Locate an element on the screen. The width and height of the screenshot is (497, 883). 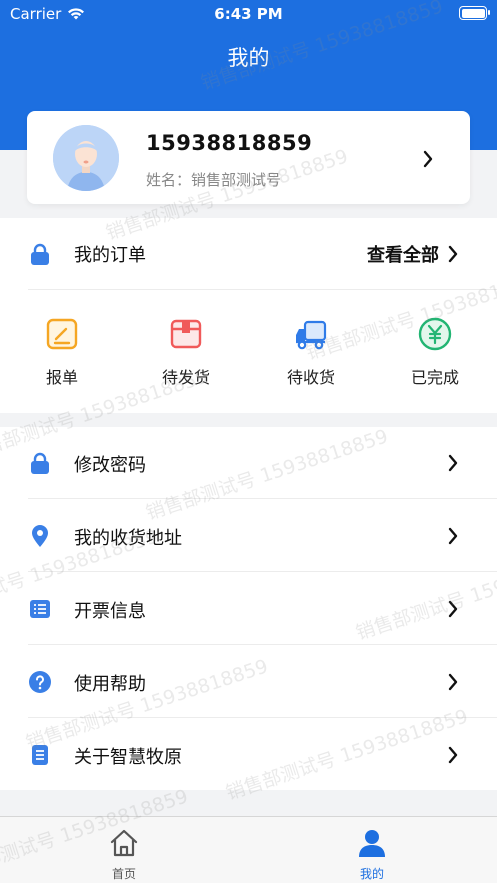
info-doc-icon is located at coordinates (40, 755).